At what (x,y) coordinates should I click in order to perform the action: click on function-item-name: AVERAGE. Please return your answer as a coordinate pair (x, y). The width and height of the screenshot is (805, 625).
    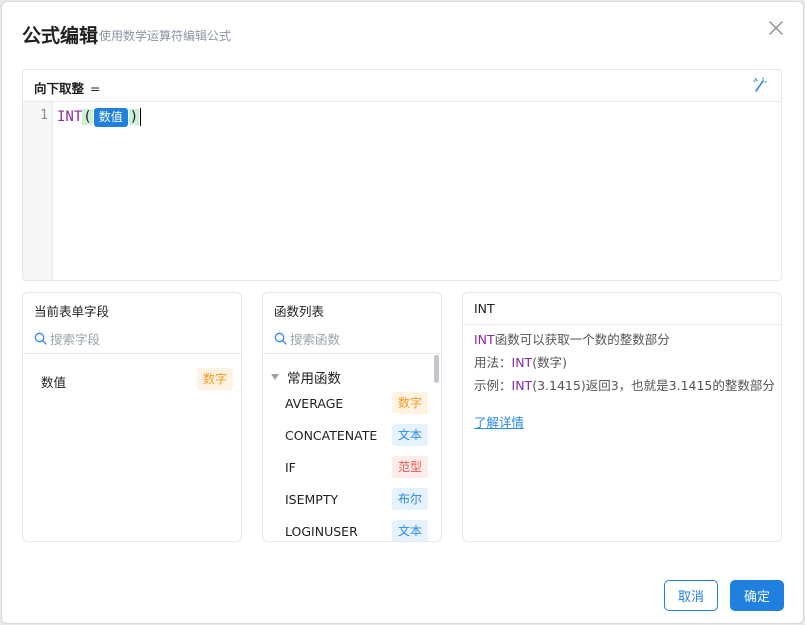
    Looking at the image, I should click on (314, 403).